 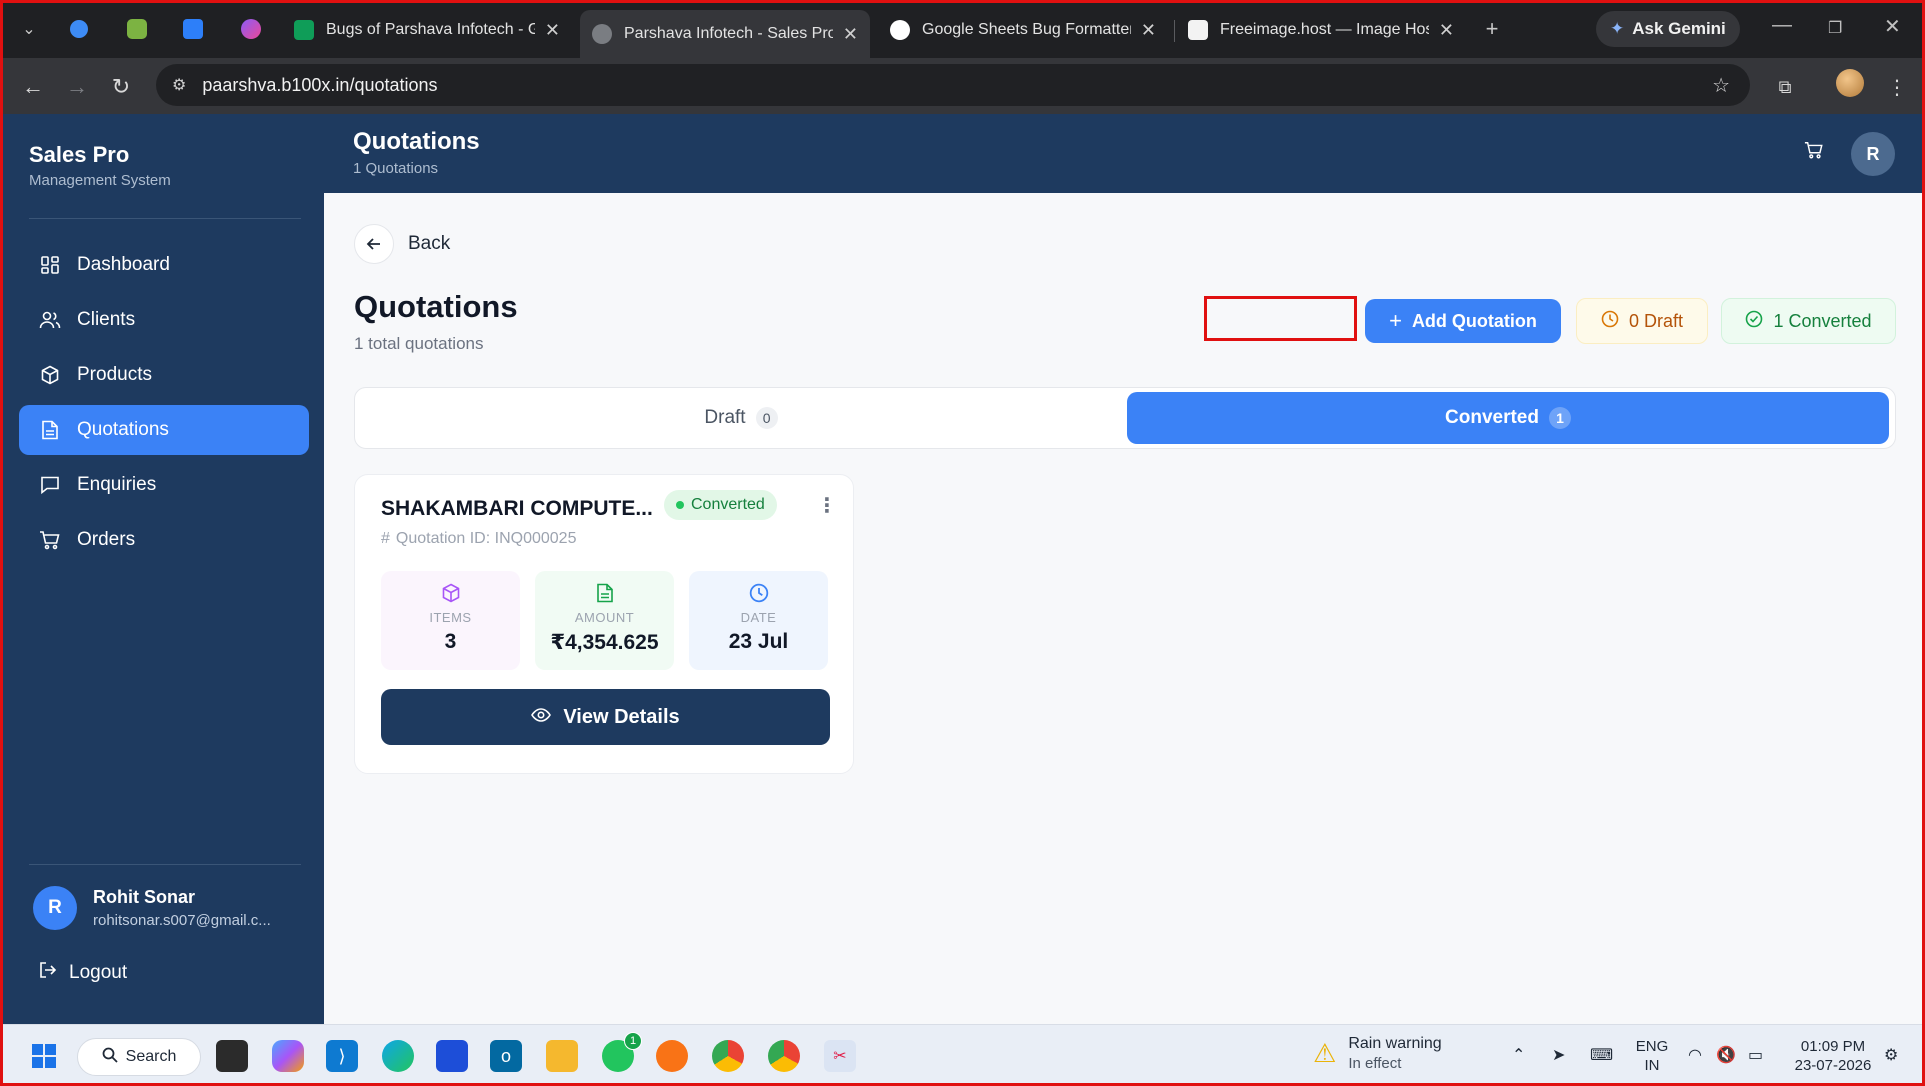 I want to click on notification-badge: 1, so click(x=633, y=1041).